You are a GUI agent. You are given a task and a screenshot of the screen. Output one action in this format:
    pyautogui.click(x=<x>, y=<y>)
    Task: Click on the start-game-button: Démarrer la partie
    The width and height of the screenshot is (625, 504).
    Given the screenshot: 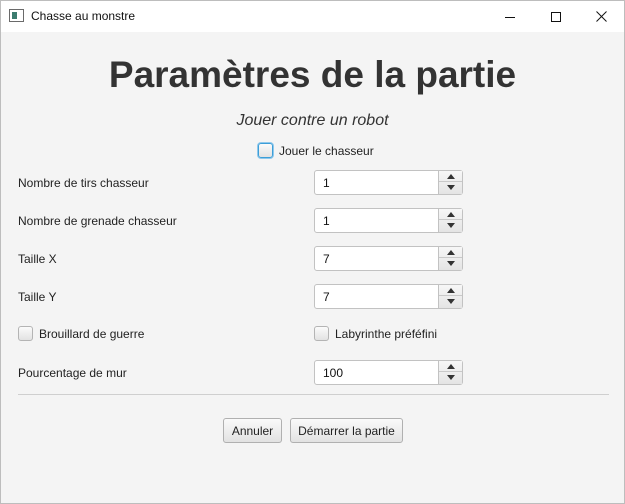 What is the action you would take?
    pyautogui.click(x=346, y=430)
    